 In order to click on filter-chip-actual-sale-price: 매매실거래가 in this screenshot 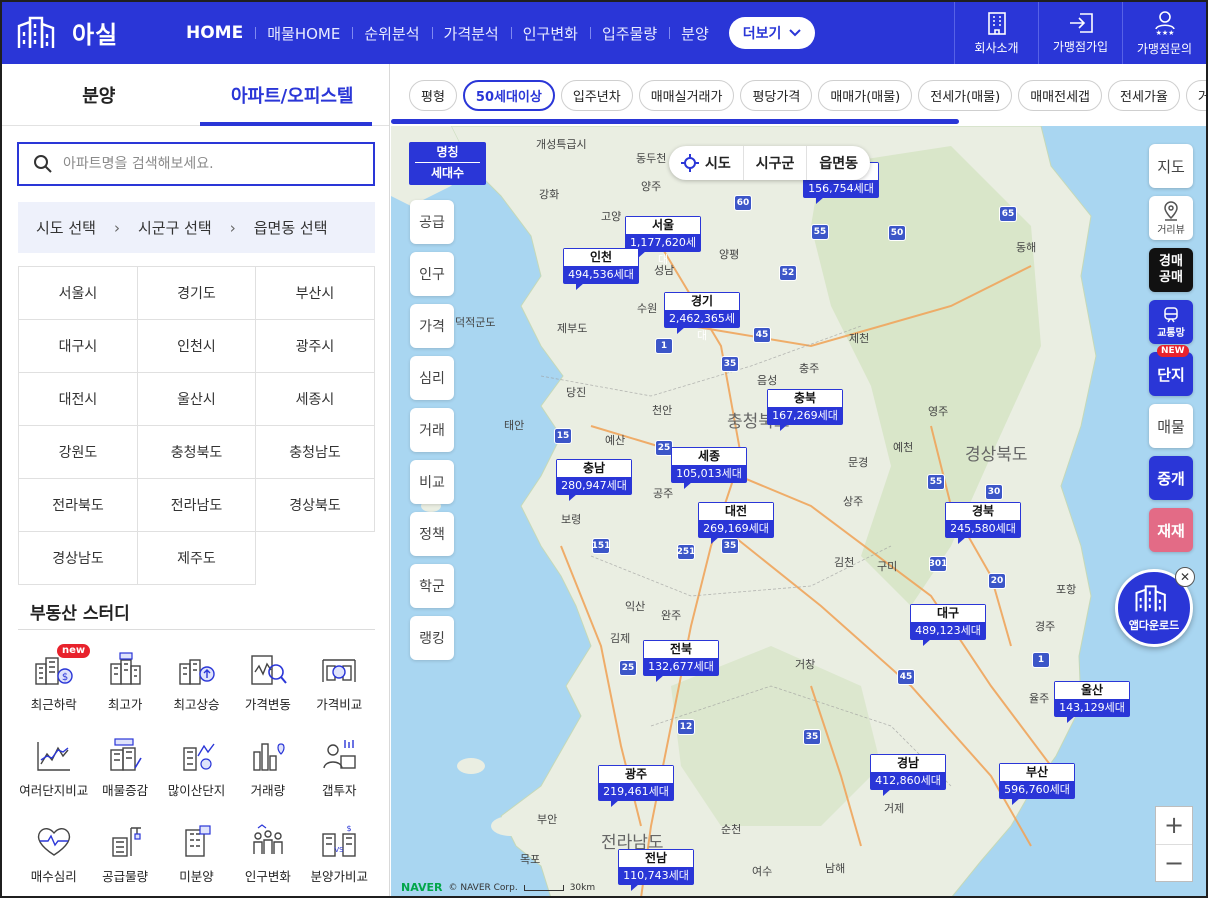, I will do `click(686, 95)`.